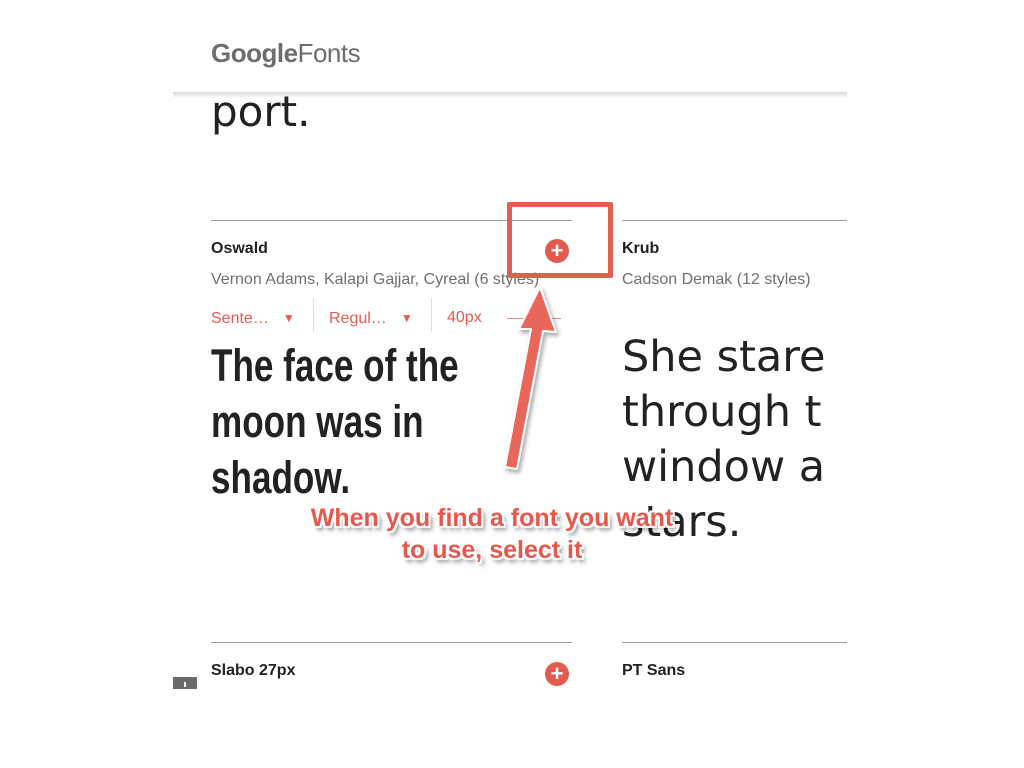  Describe the element at coordinates (492, 550) in the screenshot. I see `annotation-line: to use, select it` at that location.